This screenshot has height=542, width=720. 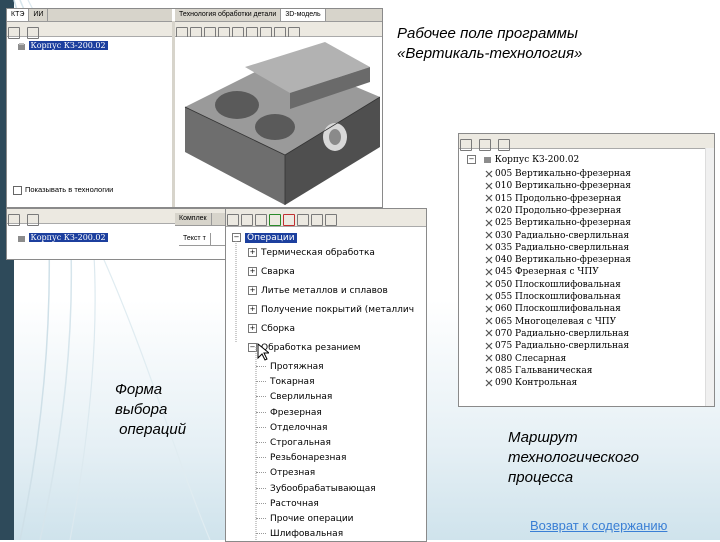 I want to click on tab-ii: ИИ, so click(x=39, y=15).